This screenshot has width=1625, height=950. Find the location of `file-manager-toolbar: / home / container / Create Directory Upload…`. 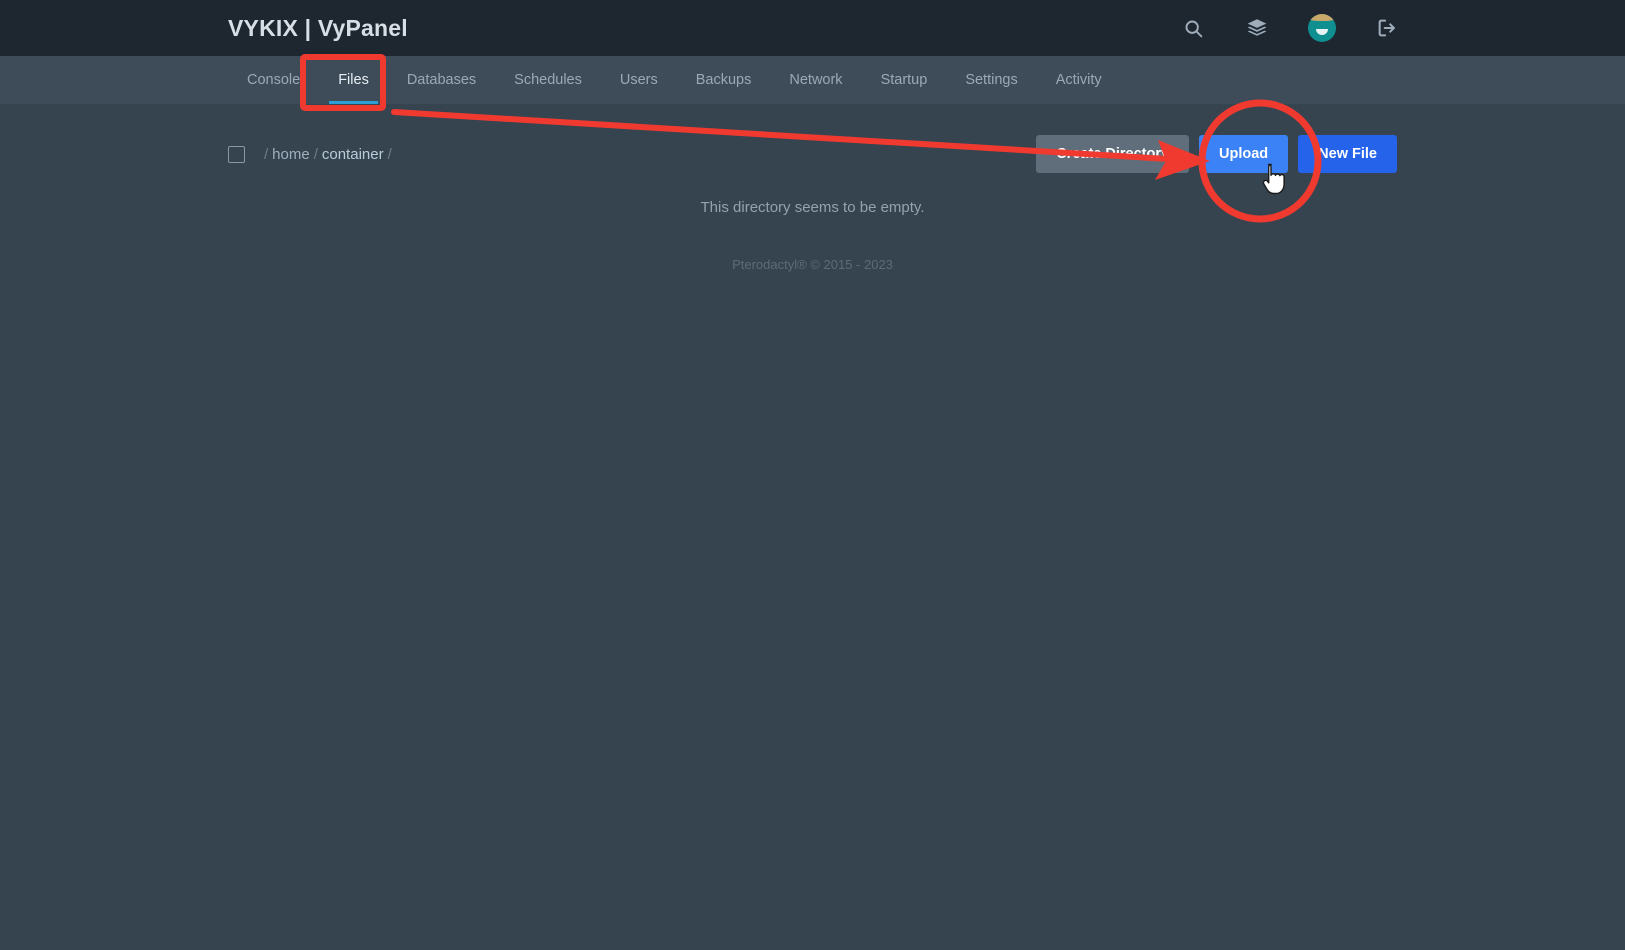

file-manager-toolbar: / home / container / Create Directory Upload… is located at coordinates (812, 154).